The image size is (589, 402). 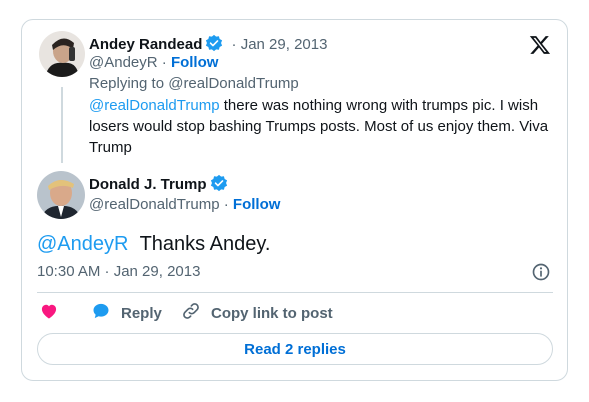 I want to click on reply-author-name: Andey Randead, so click(x=145, y=44).